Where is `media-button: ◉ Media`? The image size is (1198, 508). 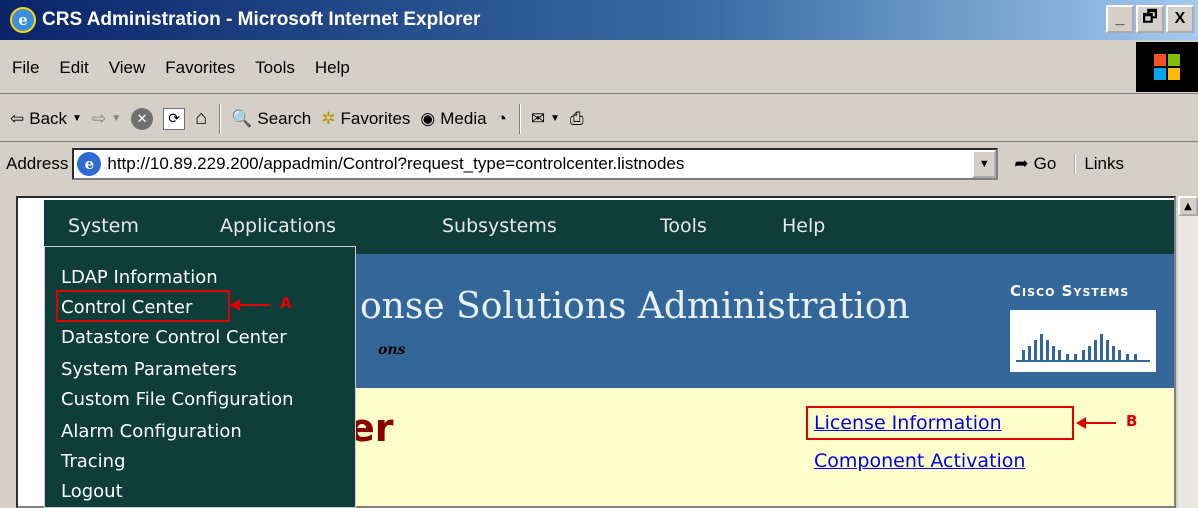 media-button: ◉ Media is located at coordinates (453, 119).